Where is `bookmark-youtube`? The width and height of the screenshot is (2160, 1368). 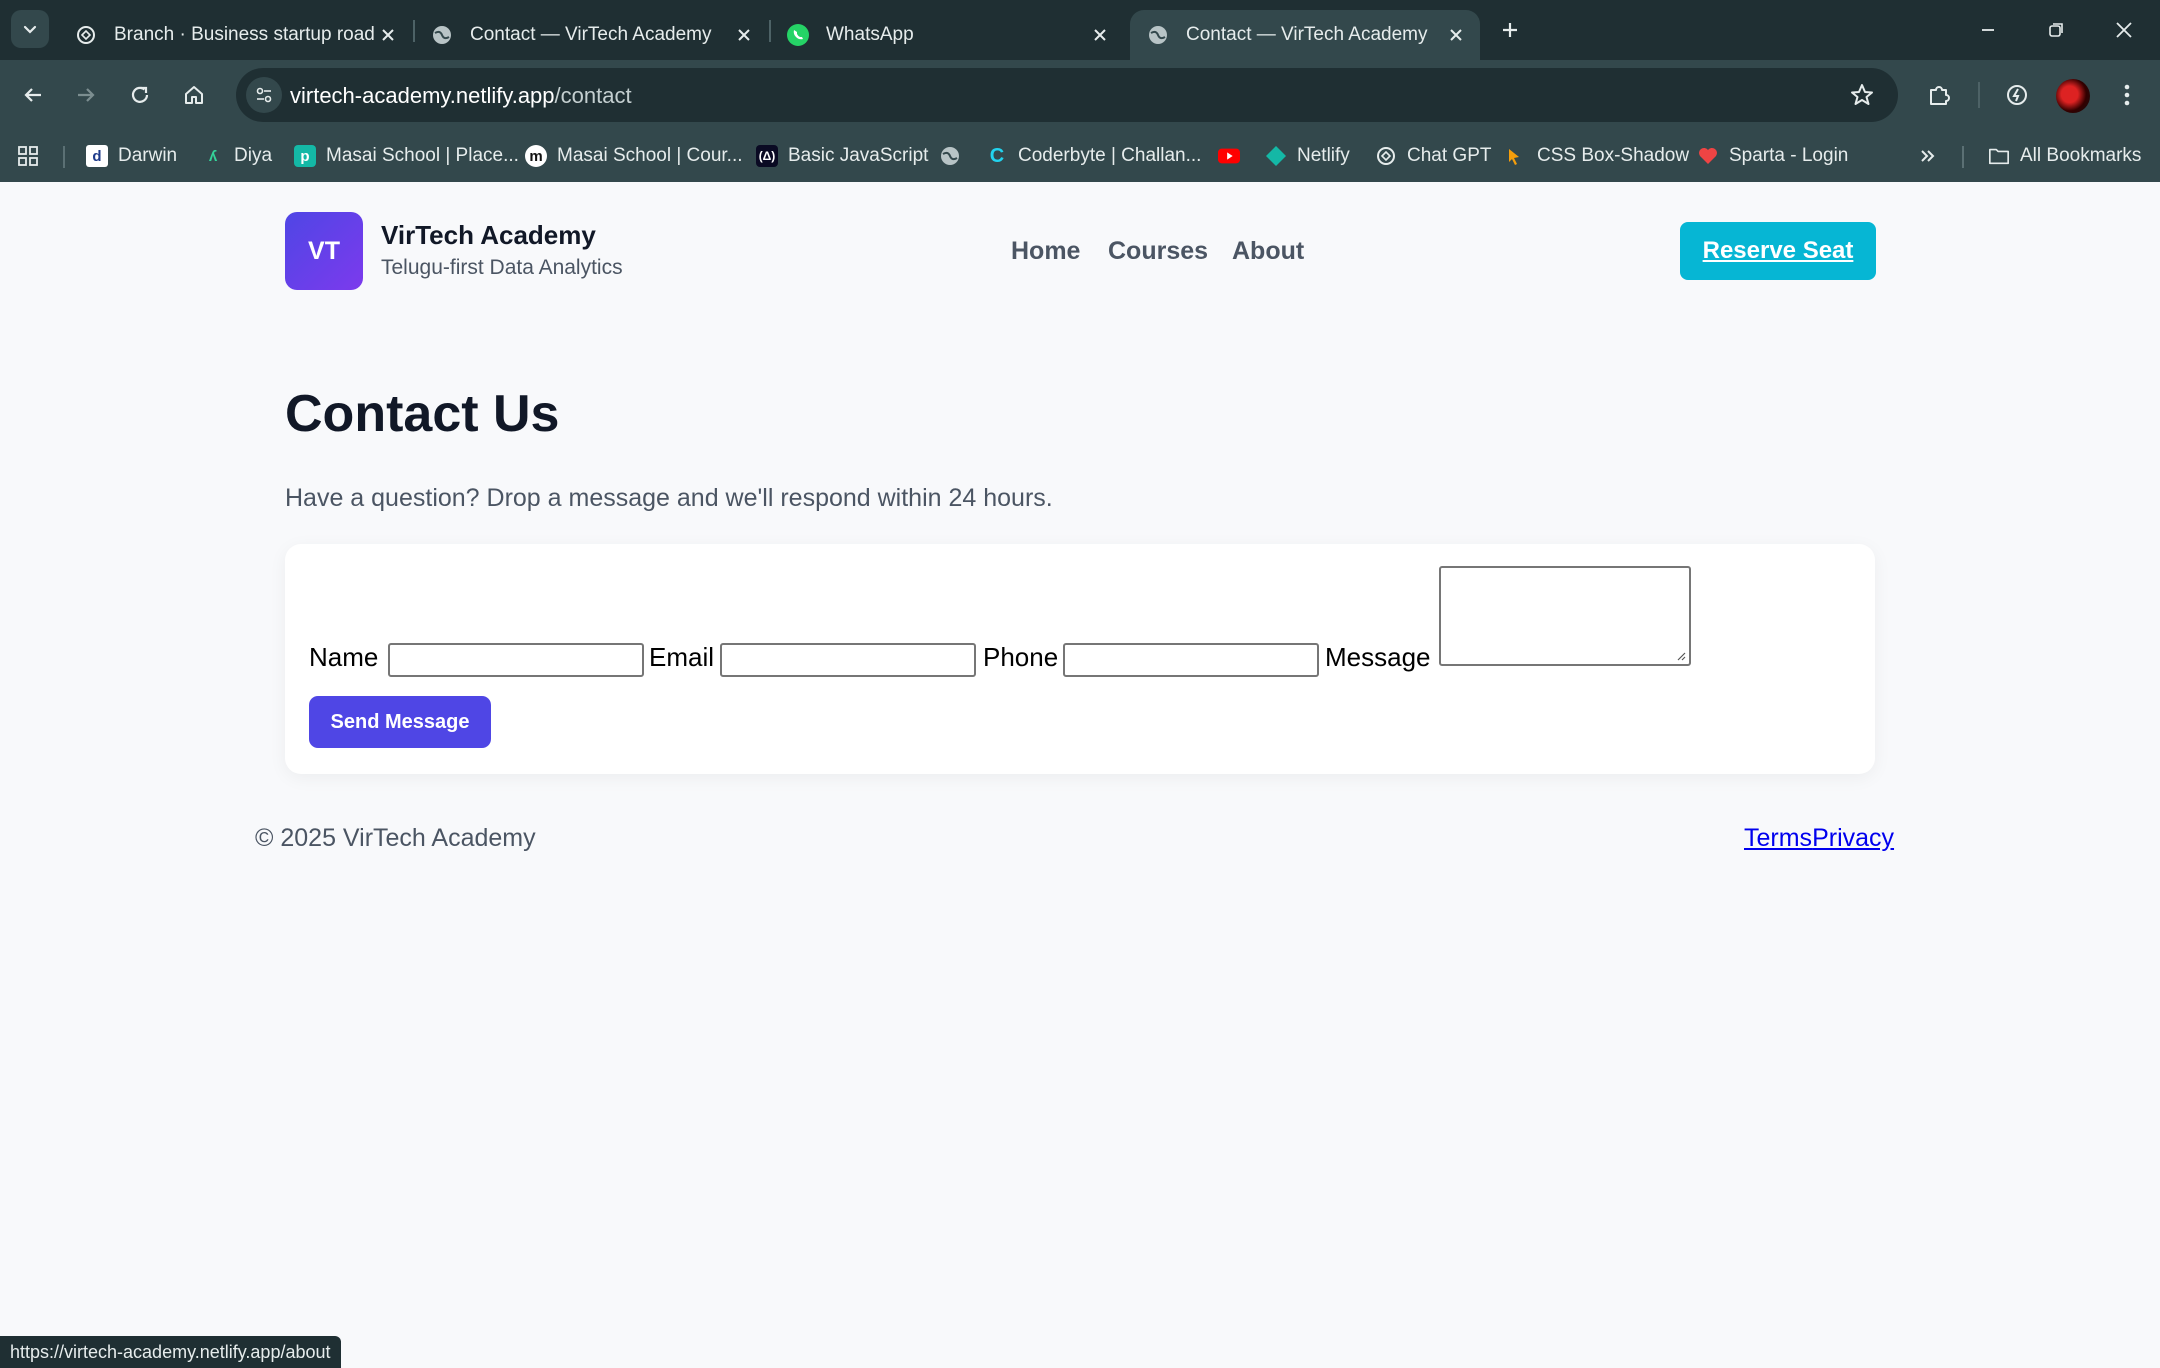
bookmark-youtube is located at coordinates (1234, 156).